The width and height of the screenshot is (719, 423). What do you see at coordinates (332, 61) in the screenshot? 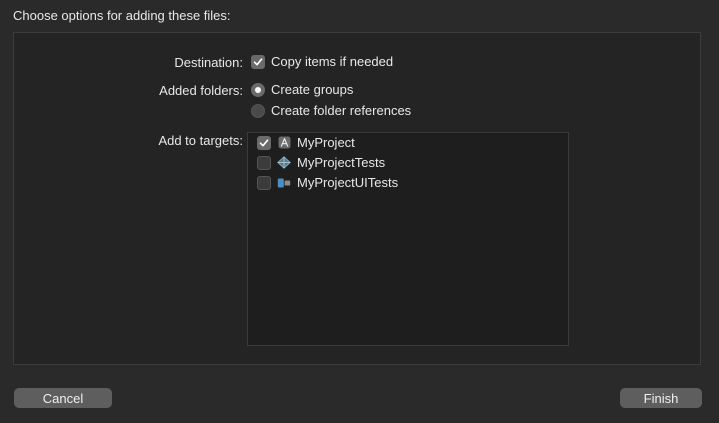
I see `copy-items-label: Copy items if needed` at bounding box center [332, 61].